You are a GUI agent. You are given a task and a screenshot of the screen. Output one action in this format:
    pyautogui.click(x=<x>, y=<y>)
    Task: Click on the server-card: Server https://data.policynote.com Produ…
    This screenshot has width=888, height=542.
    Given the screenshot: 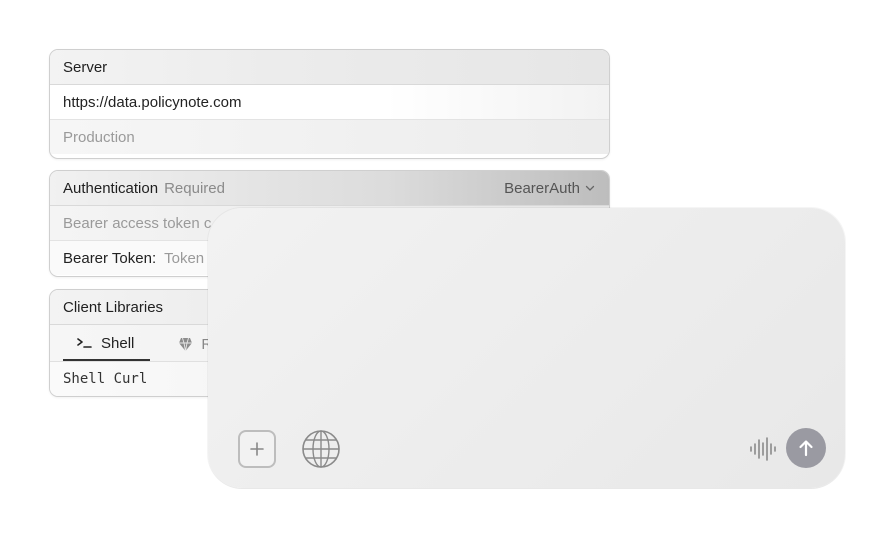 What is the action you would take?
    pyautogui.click(x=329, y=104)
    